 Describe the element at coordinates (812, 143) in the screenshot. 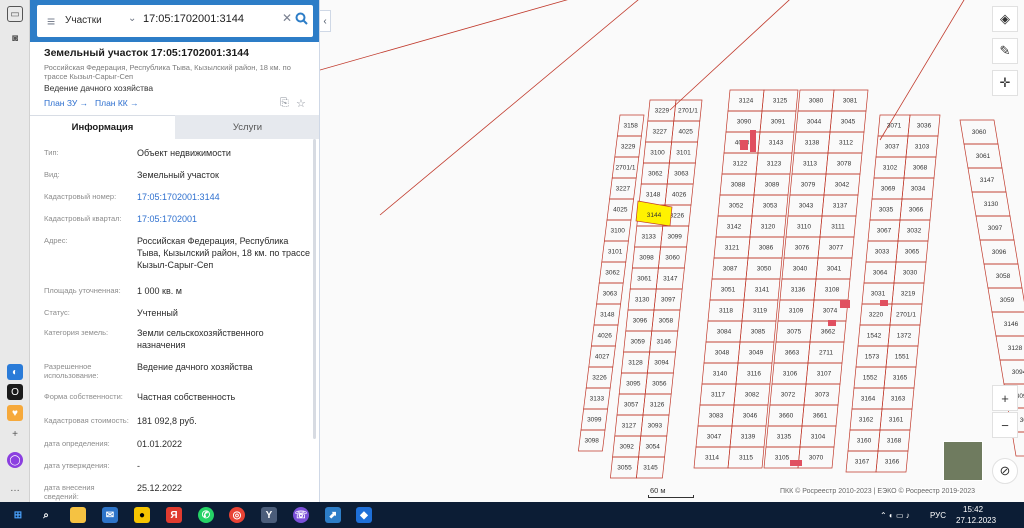

I see `parcel-label: 3138` at that location.